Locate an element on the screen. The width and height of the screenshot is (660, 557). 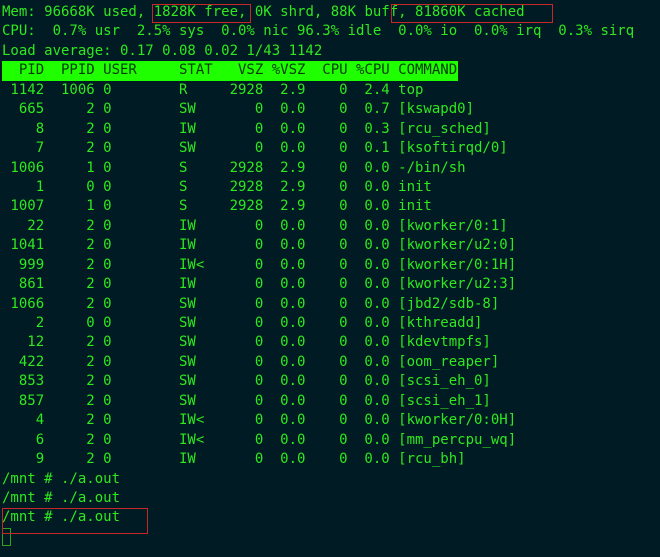
table-row: 1007 1 0 S 2928 2.9 0 0.0 init is located at coordinates (217, 206).